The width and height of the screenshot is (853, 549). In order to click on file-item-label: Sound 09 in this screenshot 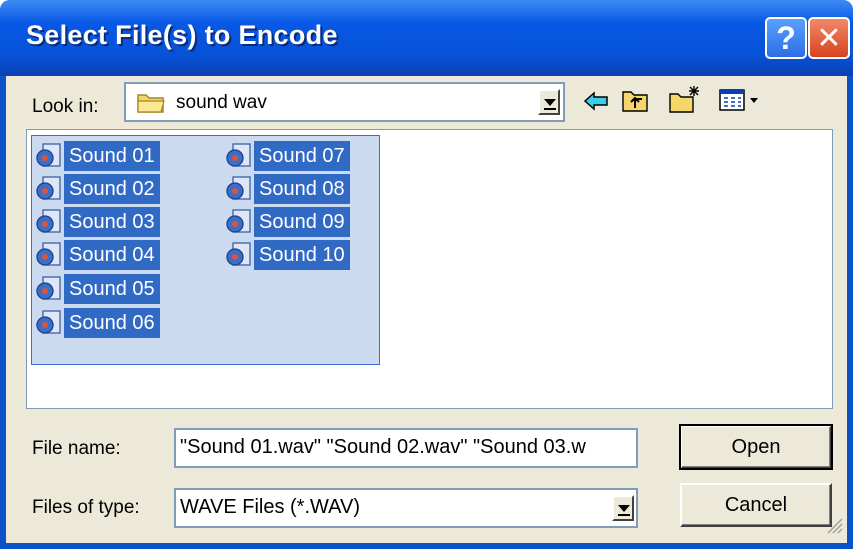, I will do `click(302, 222)`.